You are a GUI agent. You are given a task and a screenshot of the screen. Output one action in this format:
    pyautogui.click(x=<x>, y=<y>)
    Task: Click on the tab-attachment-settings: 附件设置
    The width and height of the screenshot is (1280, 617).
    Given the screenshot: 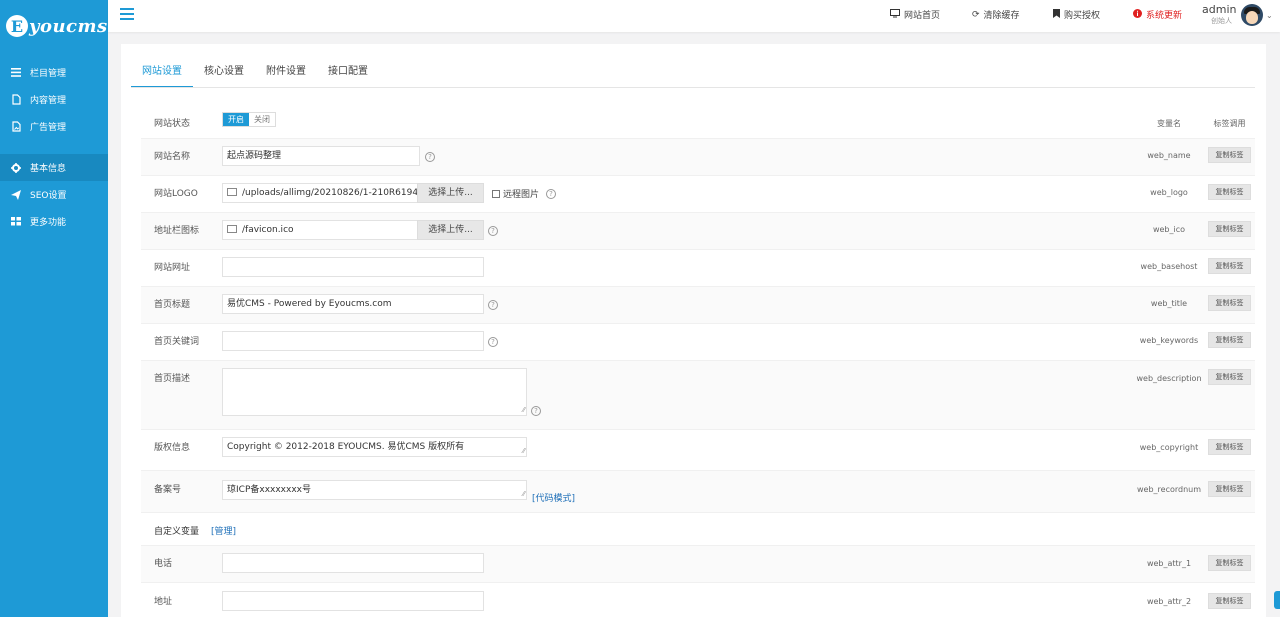 What is the action you would take?
    pyautogui.click(x=286, y=75)
    